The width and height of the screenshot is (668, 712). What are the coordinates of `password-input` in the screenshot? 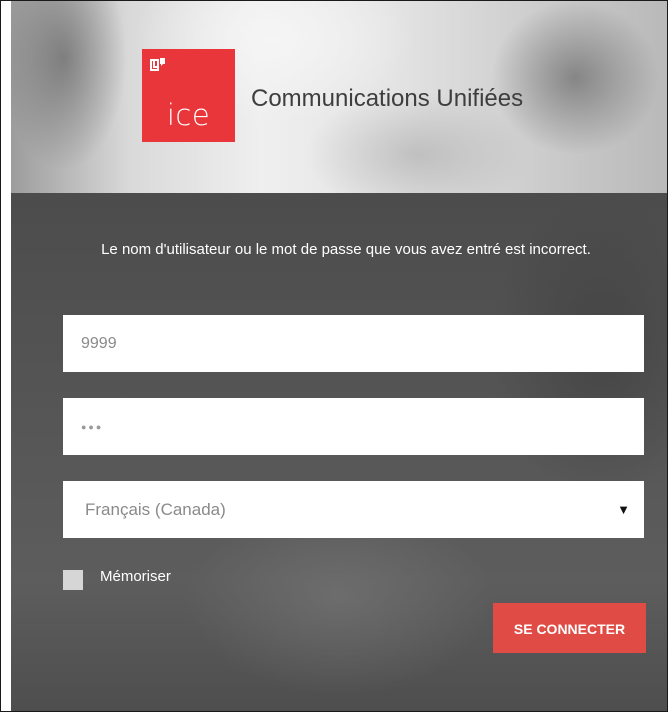 It's located at (353, 426).